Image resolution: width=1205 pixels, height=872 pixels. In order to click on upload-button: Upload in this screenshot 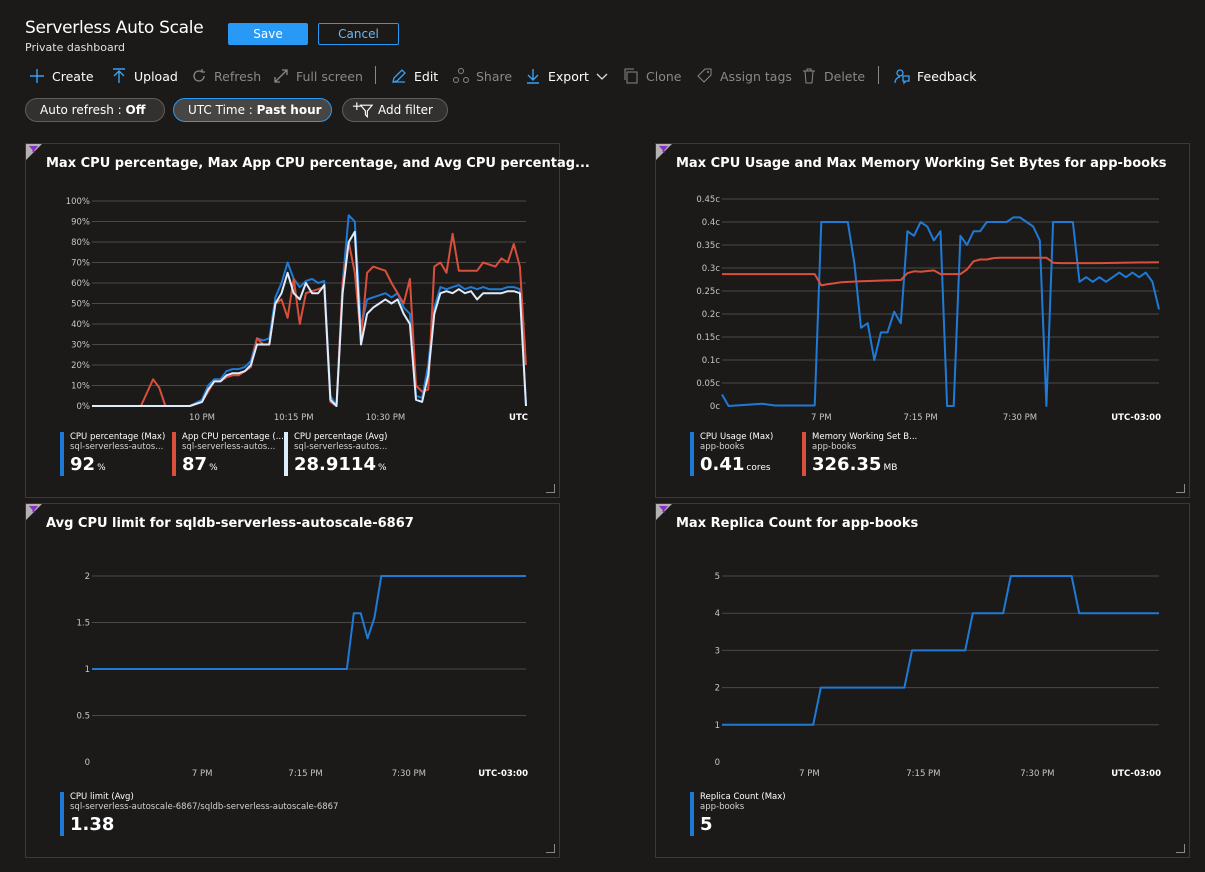, I will do `click(144, 76)`.